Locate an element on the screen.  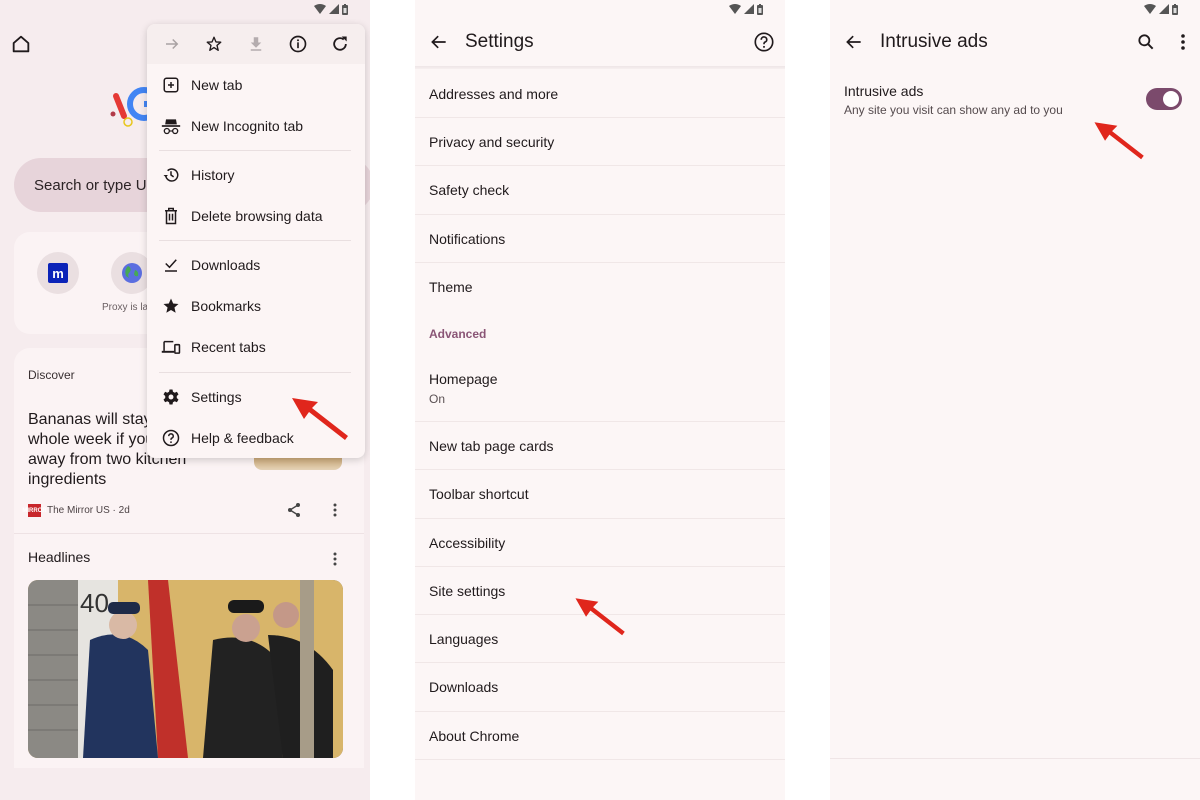
share-button is located at coordinates (294, 510).